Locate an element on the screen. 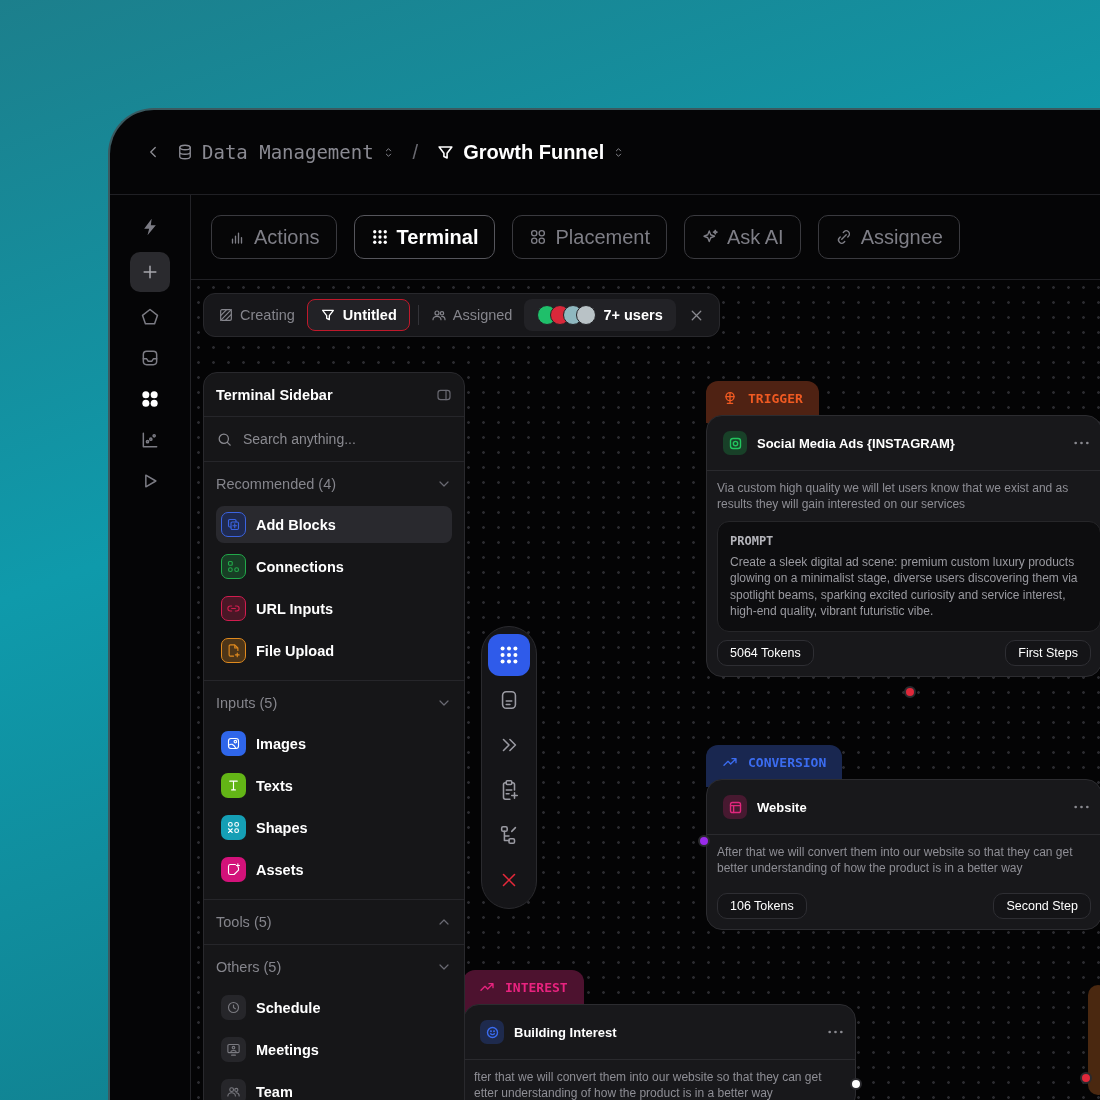 This screenshot has height=1100, width=1100. token-count: 106 Tokens is located at coordinates (762, 906).